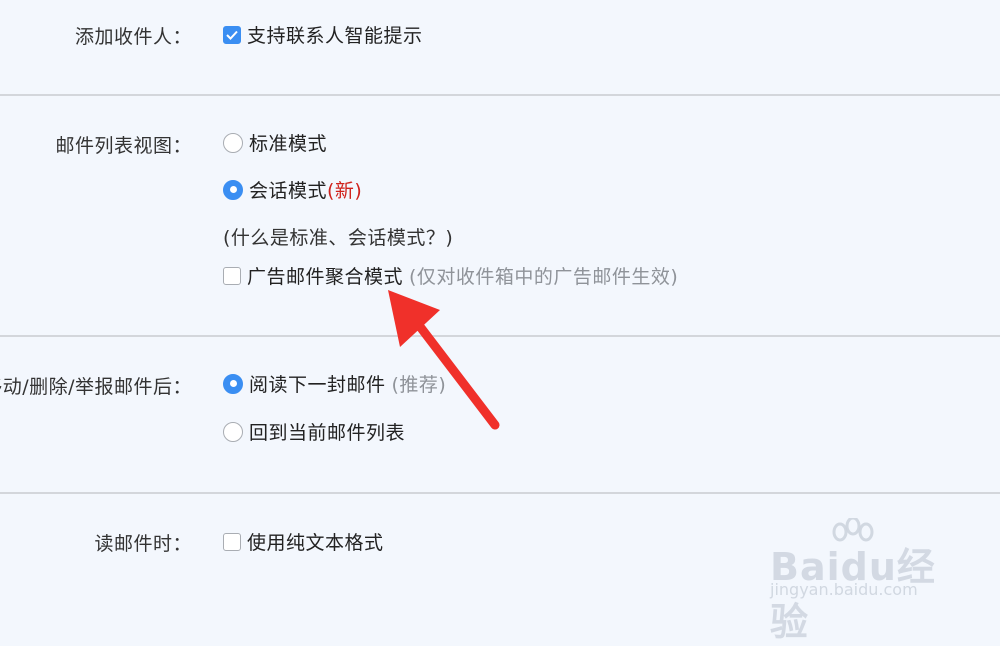 Image resolution: width=1000 pixels, height=646 pixels. I want to click on annotation-arrow-icon, so click(444, 360).